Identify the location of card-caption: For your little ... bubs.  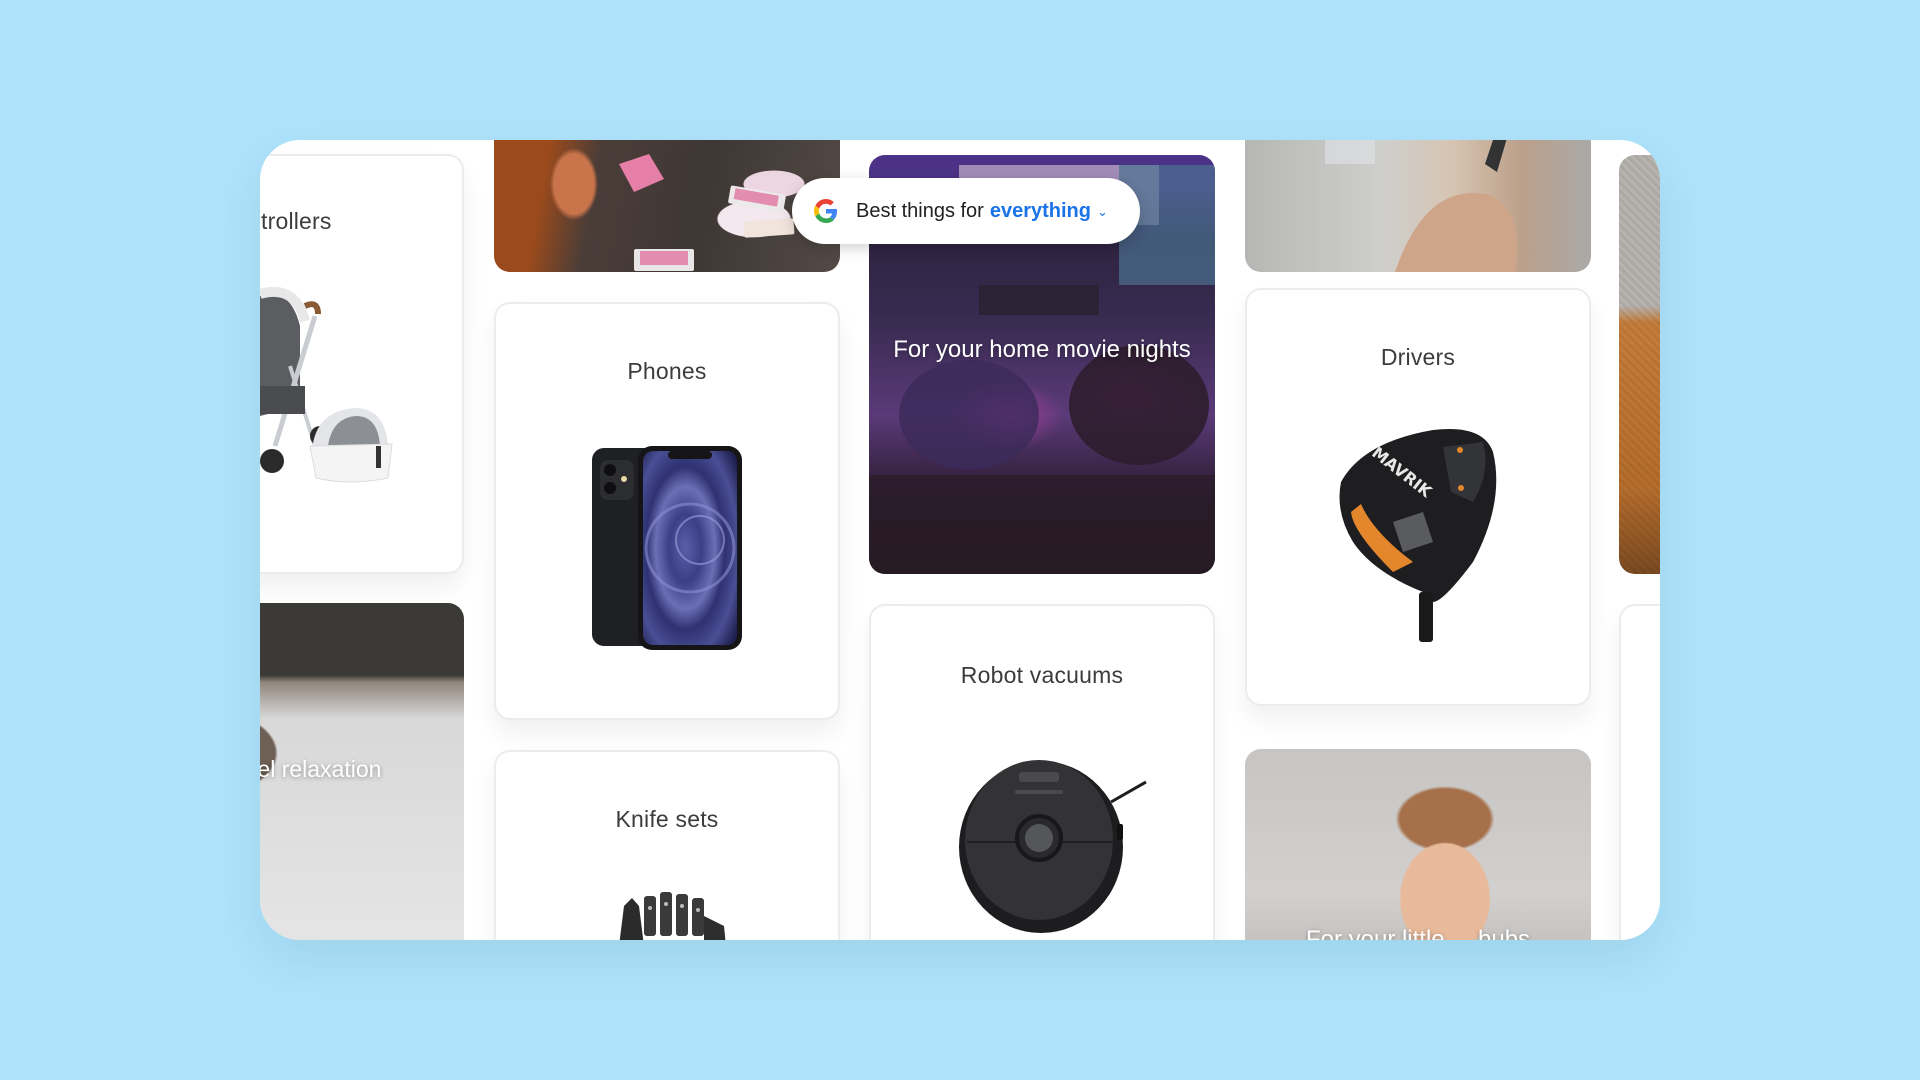
(1418, 933).